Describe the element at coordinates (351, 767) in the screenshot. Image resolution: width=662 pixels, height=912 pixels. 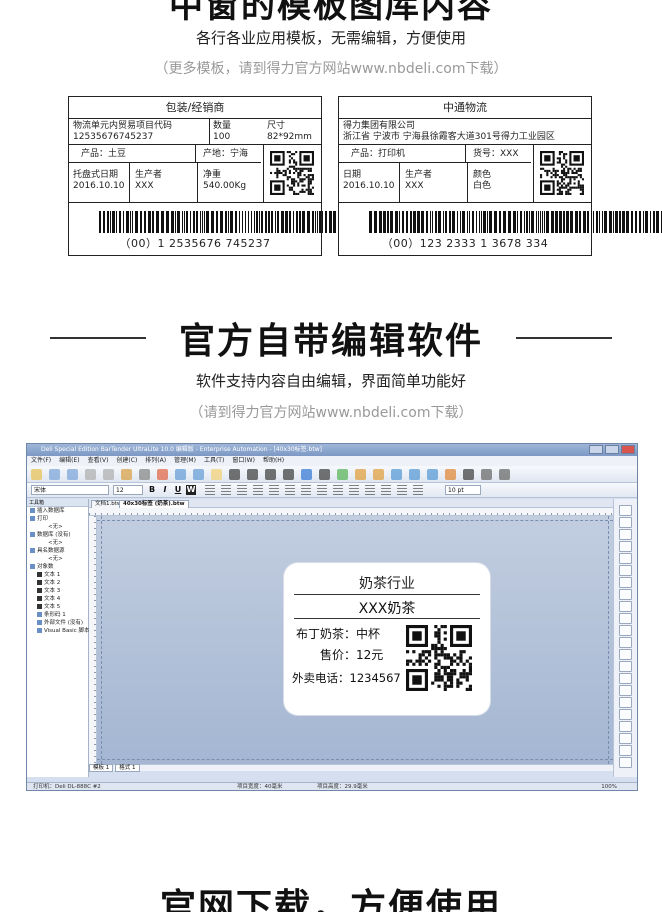
I see `horizontal-scrollbar` at that location.